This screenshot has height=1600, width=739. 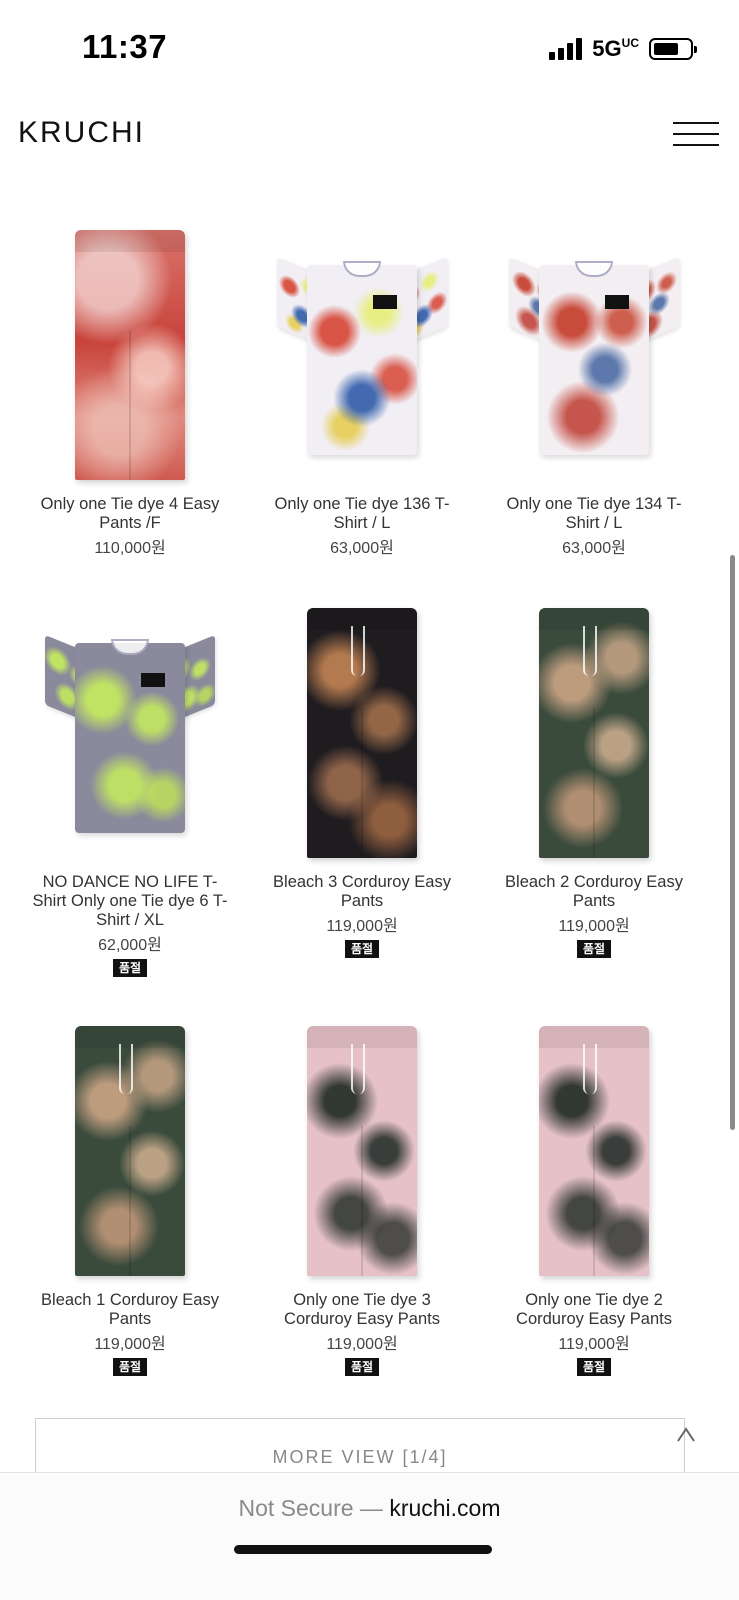 I want to click on more-view-label: MORE VIEW [1/4], so click(x=360, y=1457).